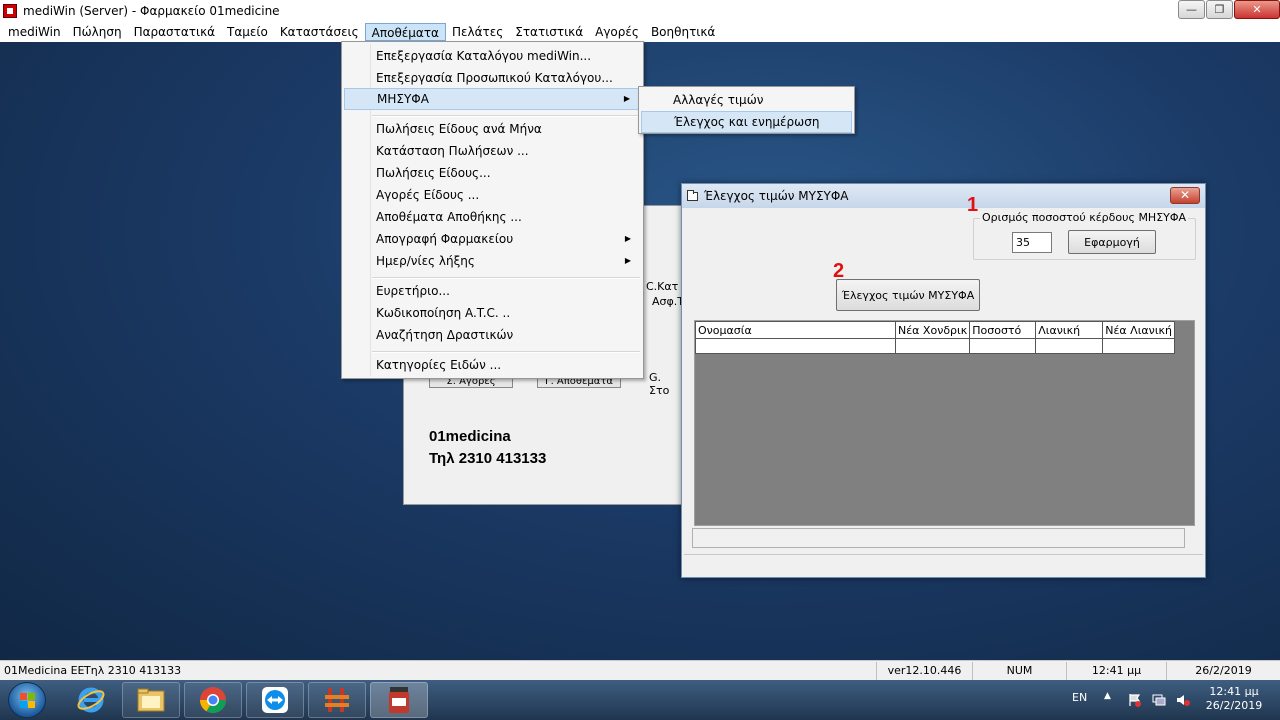 Image resolution: width=1280 pixels, height=720 pixels. I want to click on column-header-new-retail: Νέα Λιανική, so click(1138, 330).